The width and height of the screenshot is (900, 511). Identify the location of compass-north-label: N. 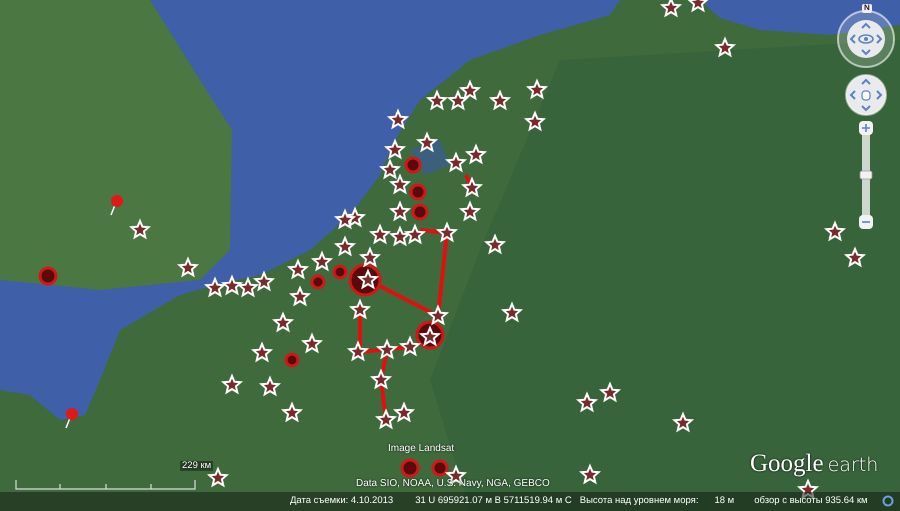
(867, 8).